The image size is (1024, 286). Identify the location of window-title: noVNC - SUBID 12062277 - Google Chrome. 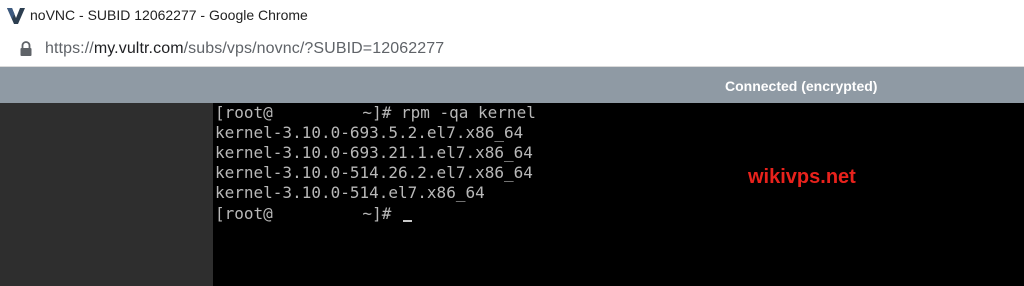
(169, 15).